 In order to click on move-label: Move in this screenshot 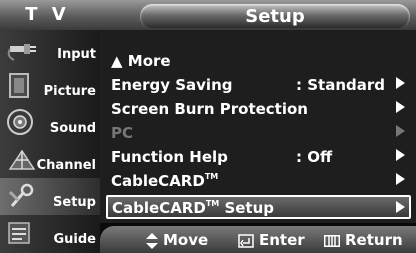, I will do `click(186, 240)`.